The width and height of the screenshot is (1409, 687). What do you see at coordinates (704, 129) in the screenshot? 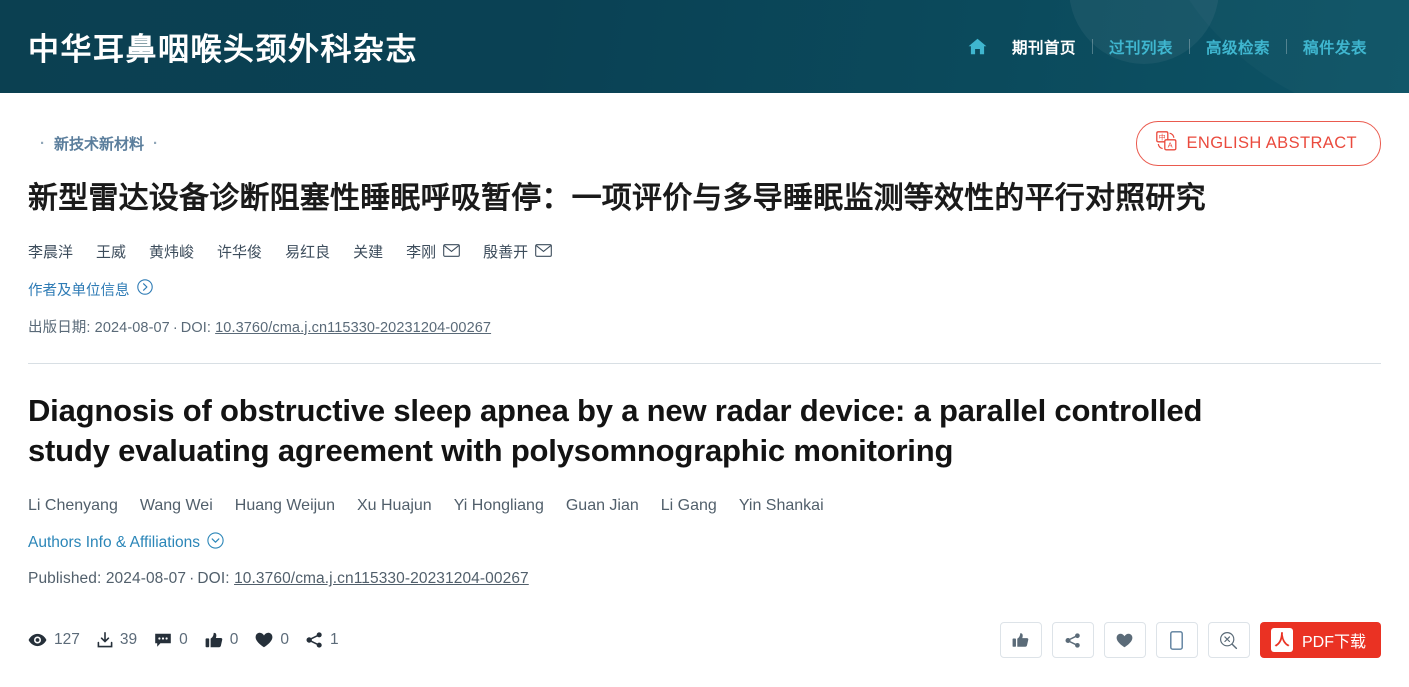
I see `category-row: · 新技术新材料 · 中 A ENGLISH ABSTRACT` at bounding box center [704, 129].